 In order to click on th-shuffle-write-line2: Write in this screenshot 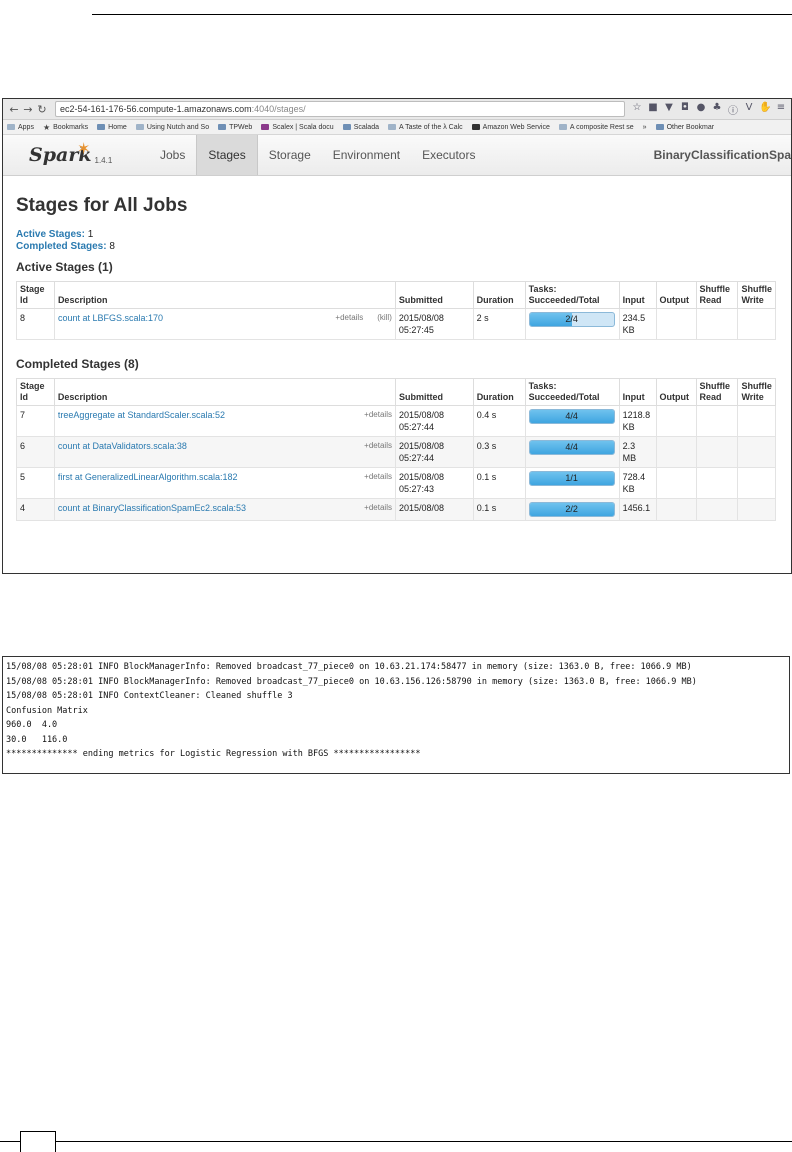, I will do `click(752, 300)`.